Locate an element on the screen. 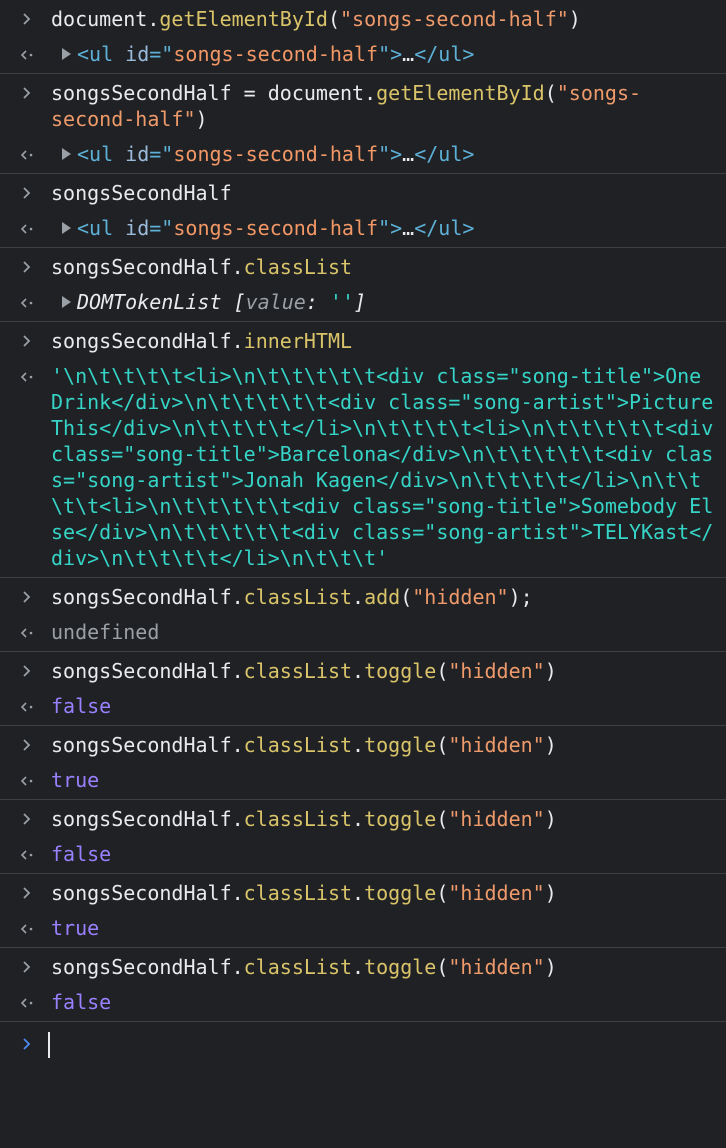 This screenshot has height=1148, width=726. token-italgray: value is located at coordinates (275, 302).